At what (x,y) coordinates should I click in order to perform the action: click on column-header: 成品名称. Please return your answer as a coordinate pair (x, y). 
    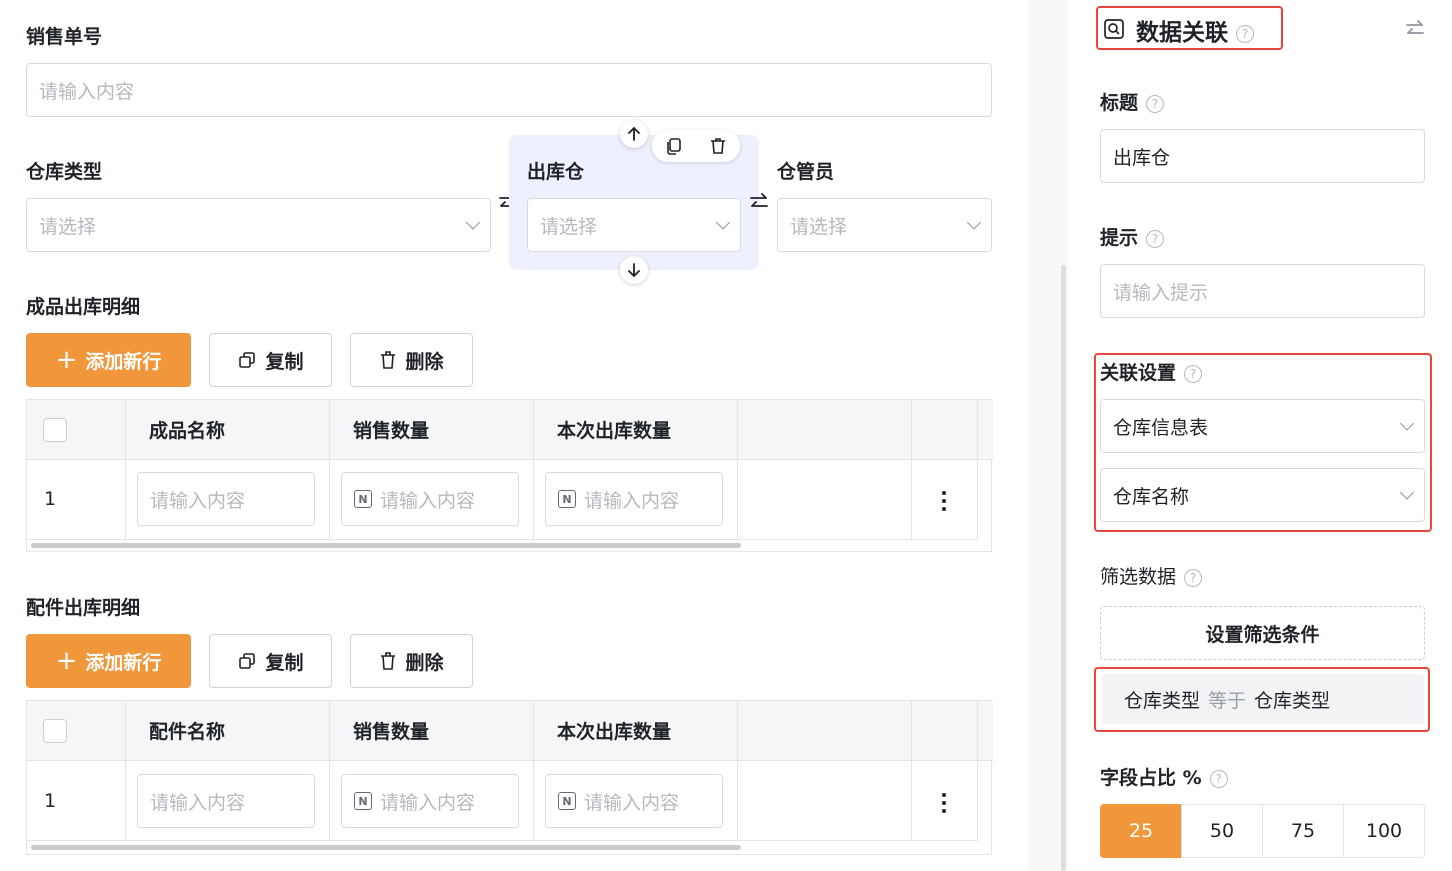
    Looking at the image, I should click on (227, 430).